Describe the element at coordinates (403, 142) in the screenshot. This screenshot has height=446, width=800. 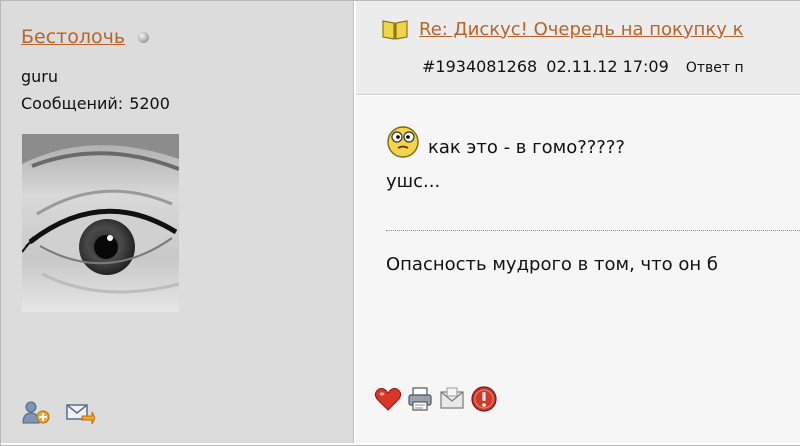
I see `surprised-smiley-icon` at that location.